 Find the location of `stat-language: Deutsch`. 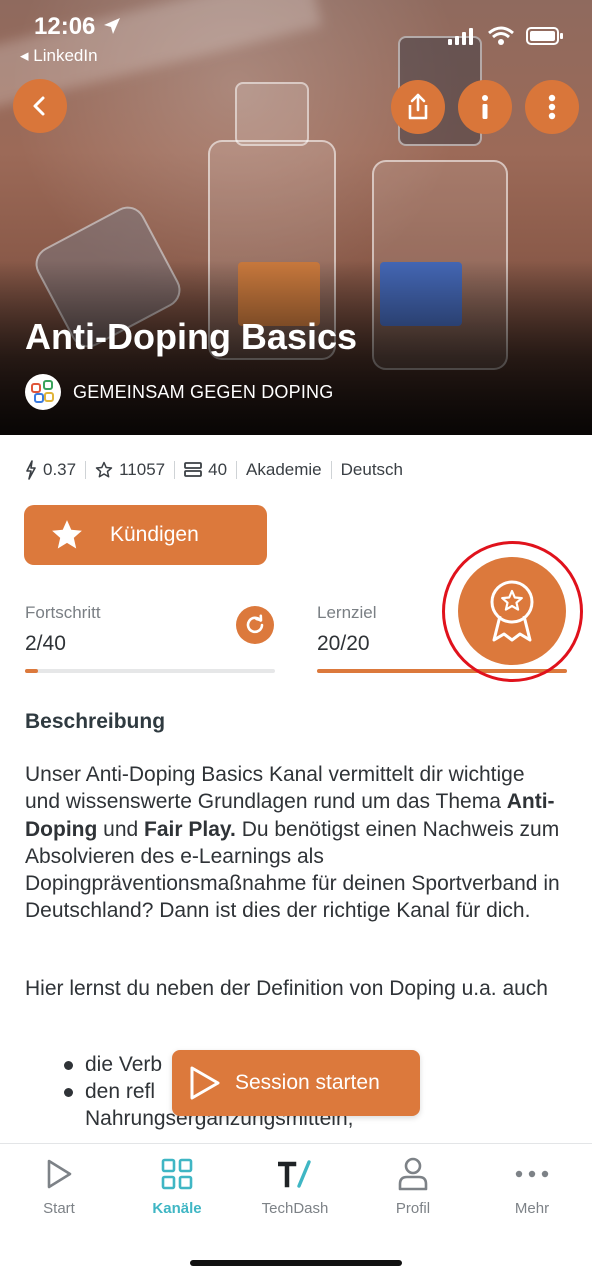

stat-language: Deutsch is located at coordinates (372, 469).